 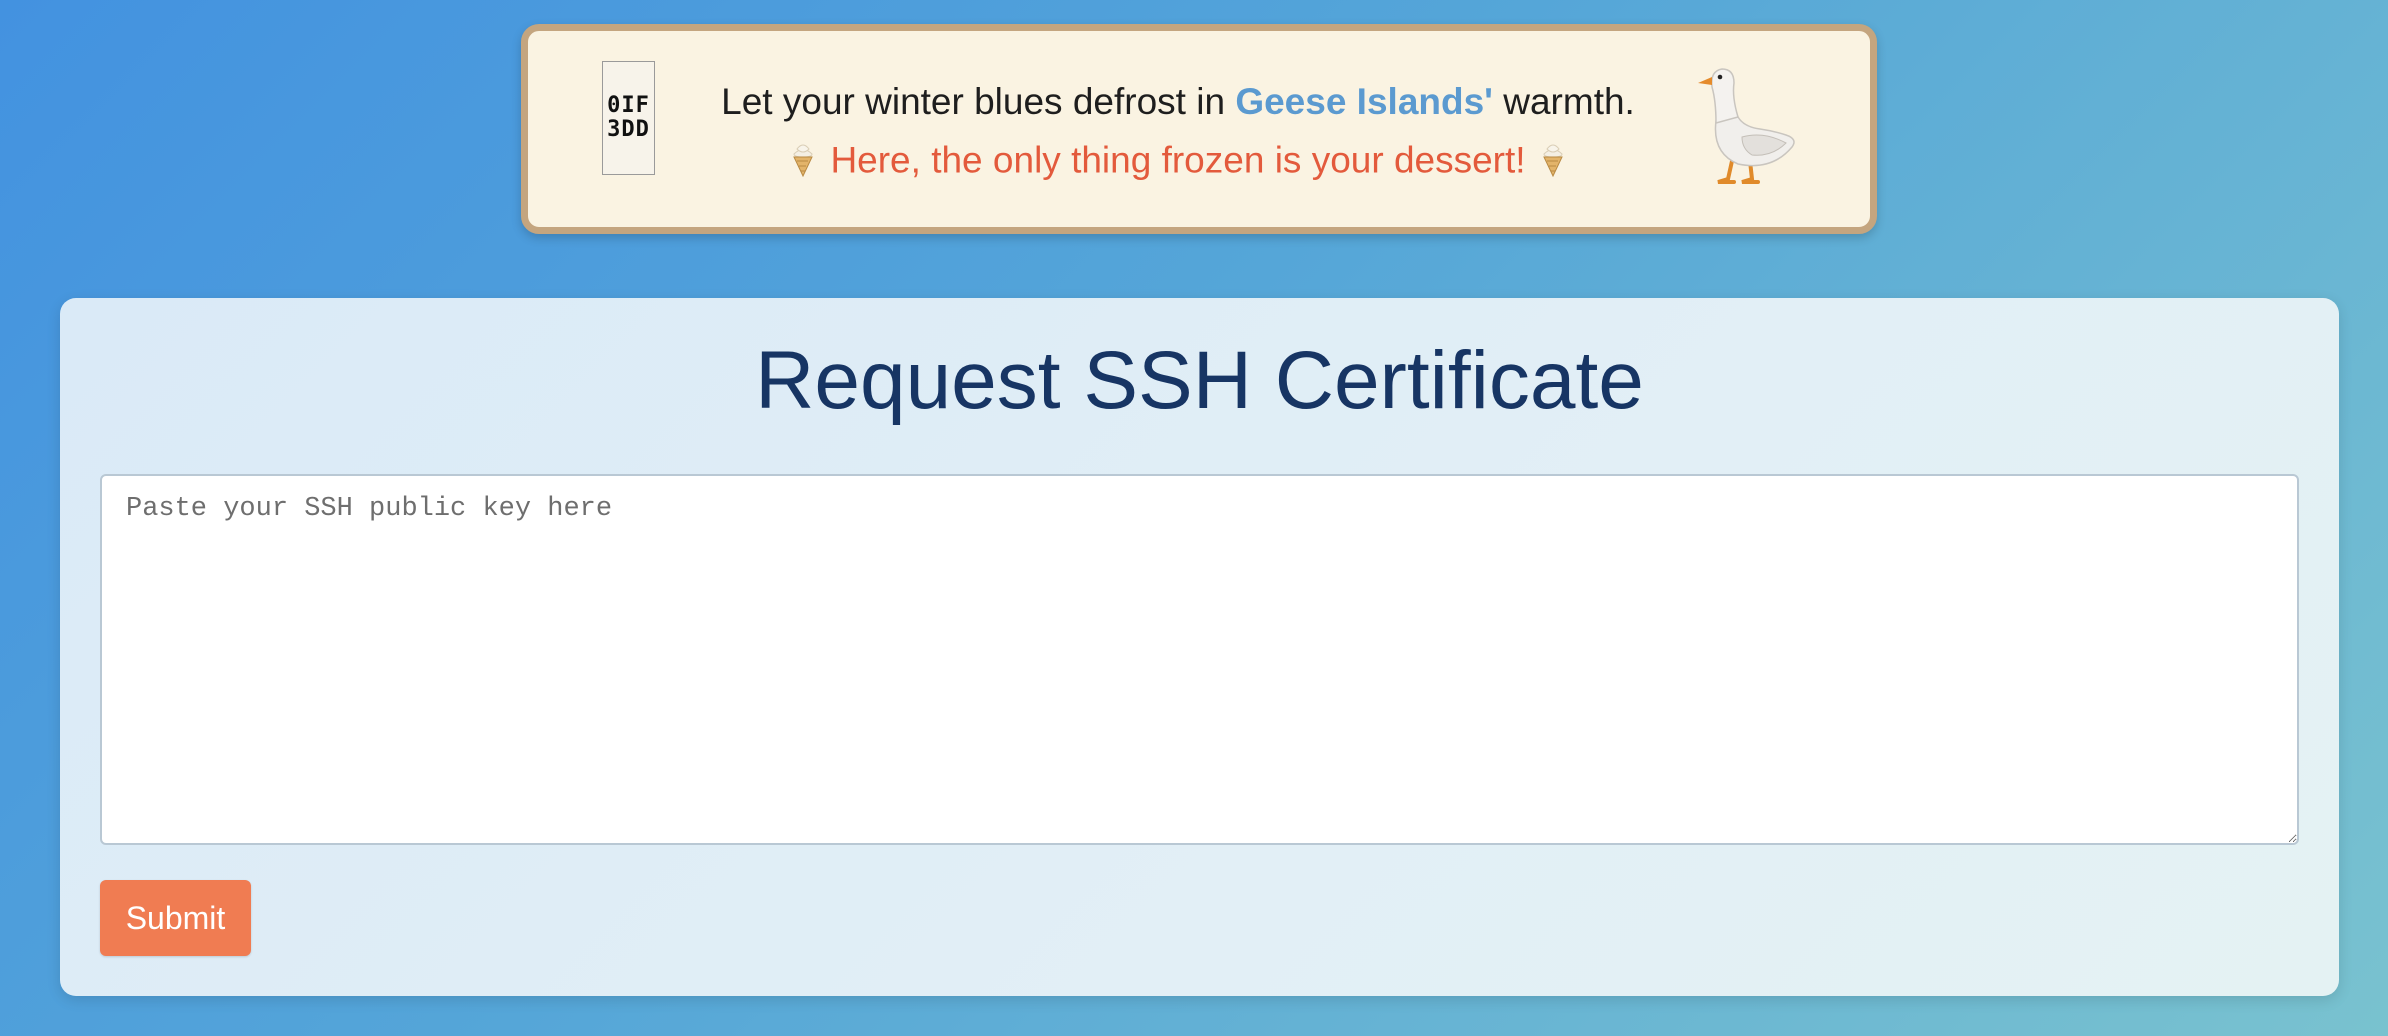 What do you see at coordinates (1563, 101) in the screenshot?
I see `banner-headline-end: warmth.` at bounding box center [1563, 101].